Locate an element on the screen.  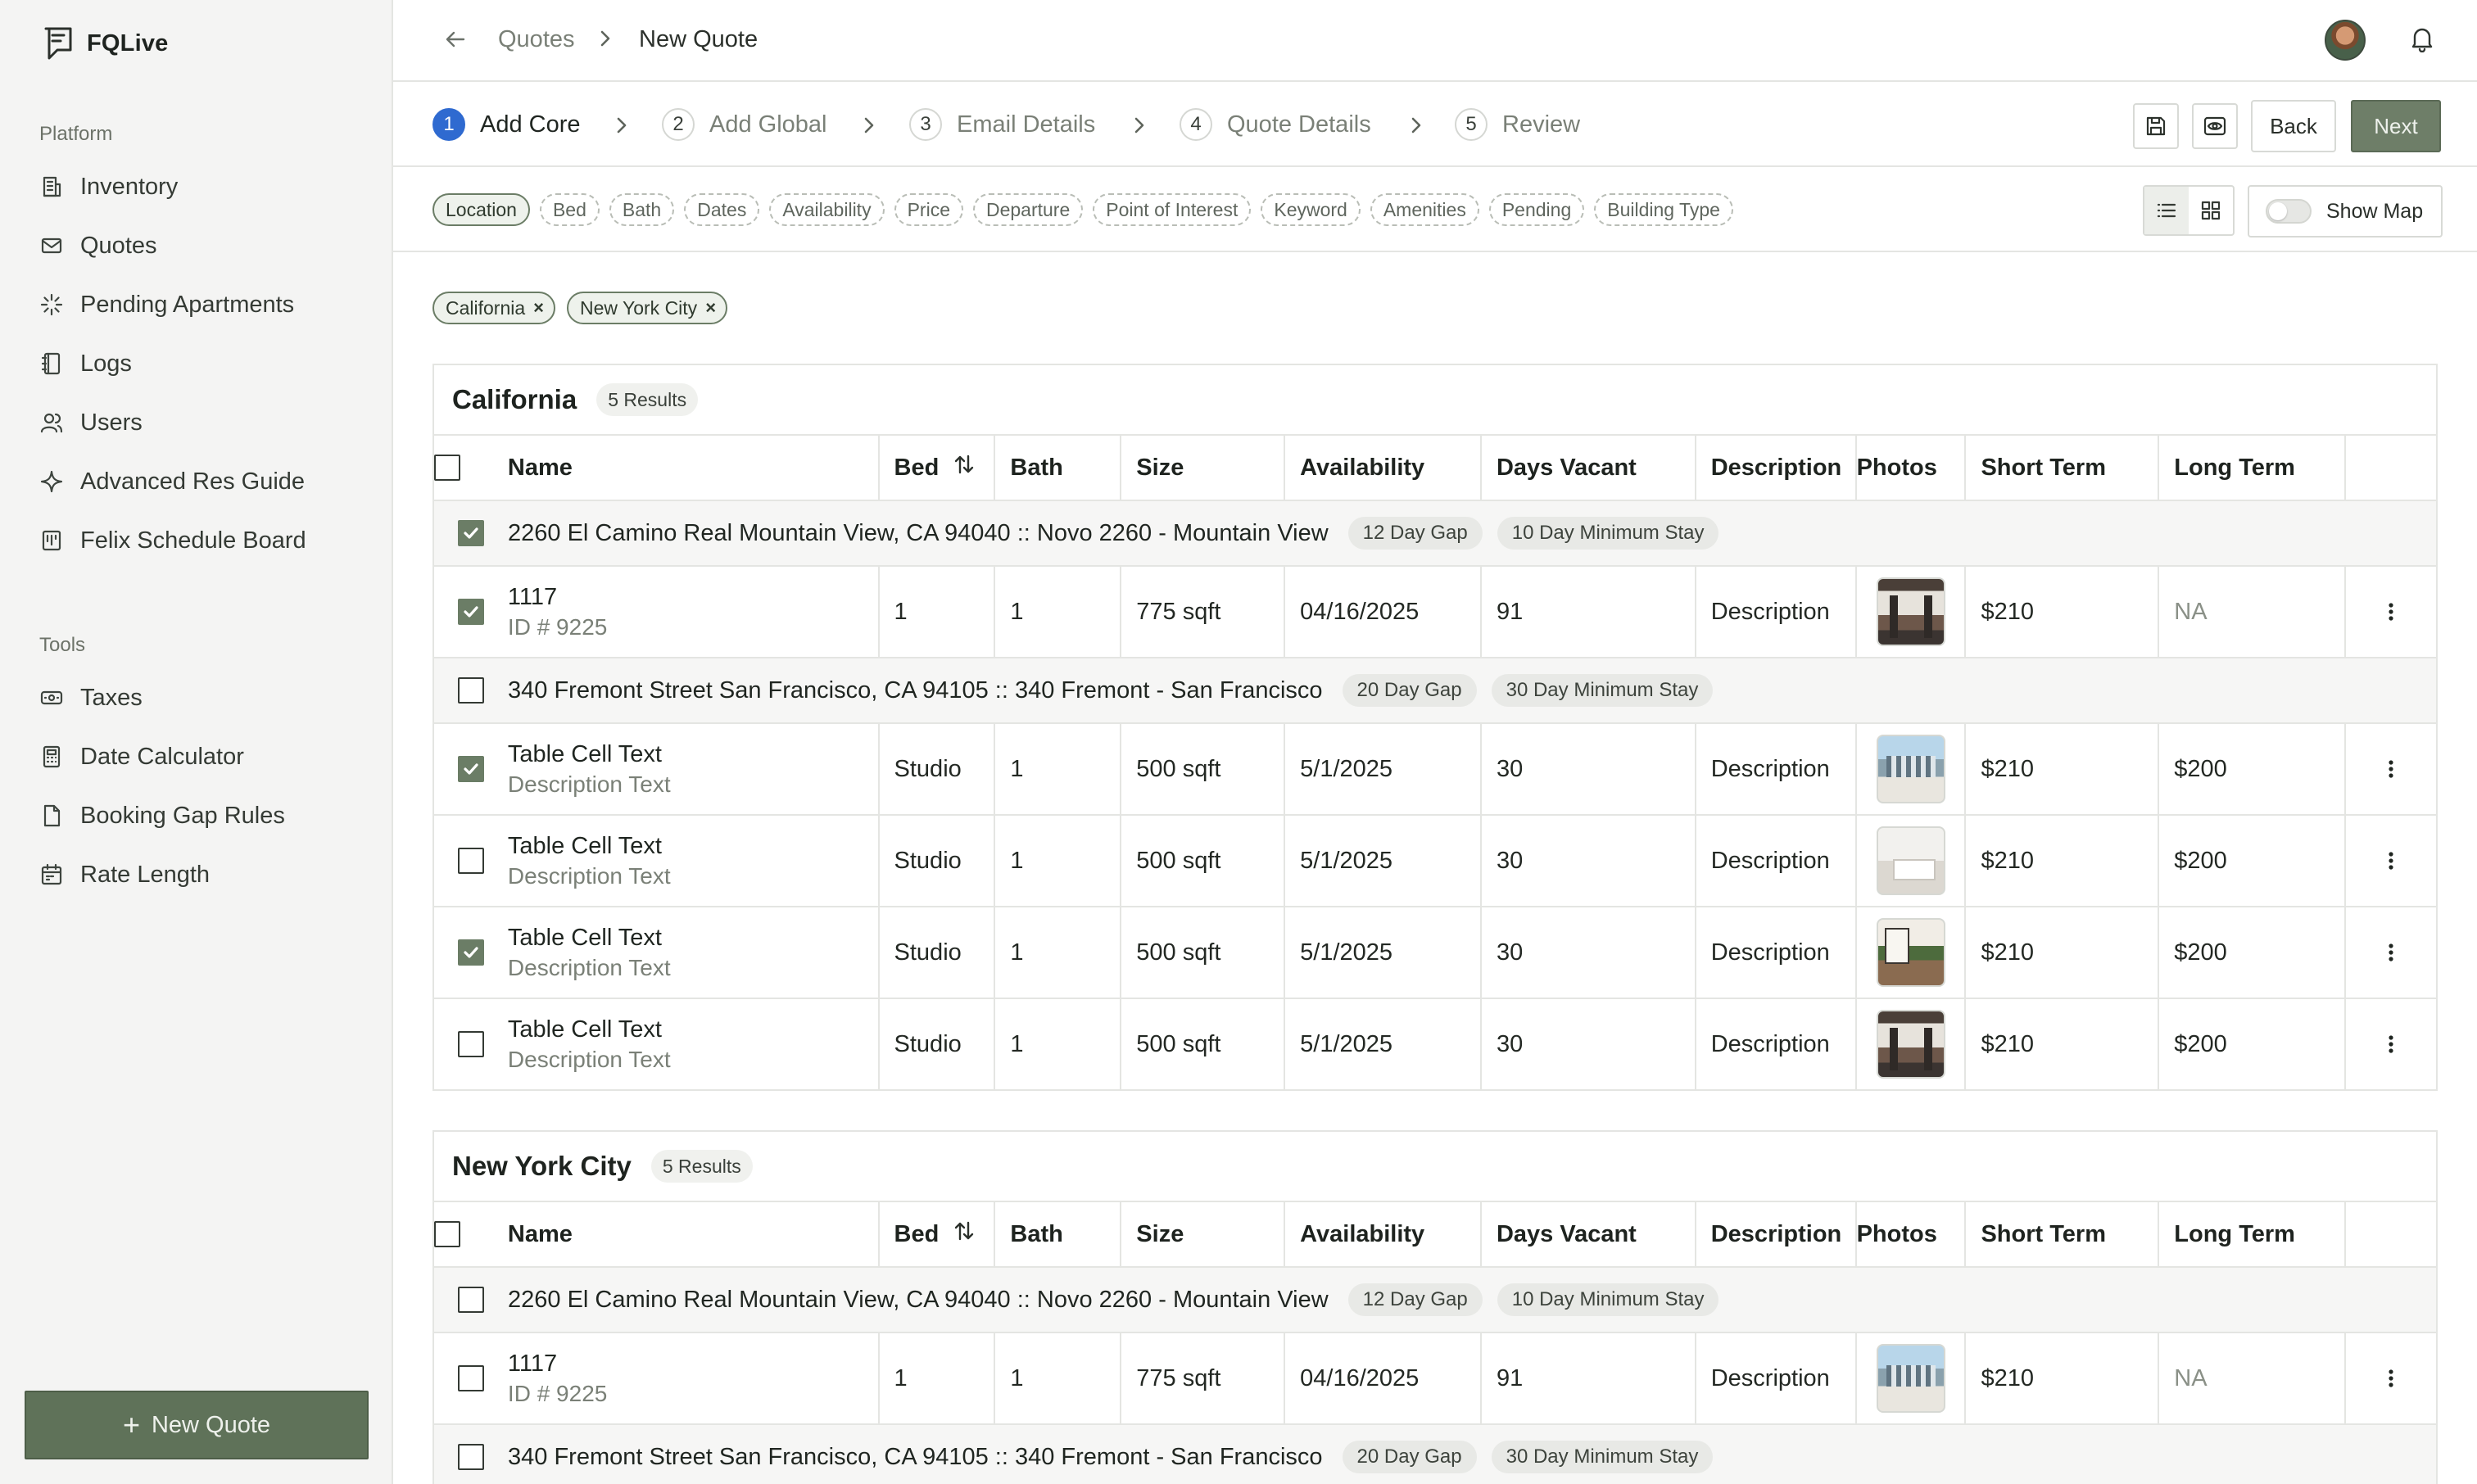
unit-name: Table Cell Text is located at coordinates (584, 1029).